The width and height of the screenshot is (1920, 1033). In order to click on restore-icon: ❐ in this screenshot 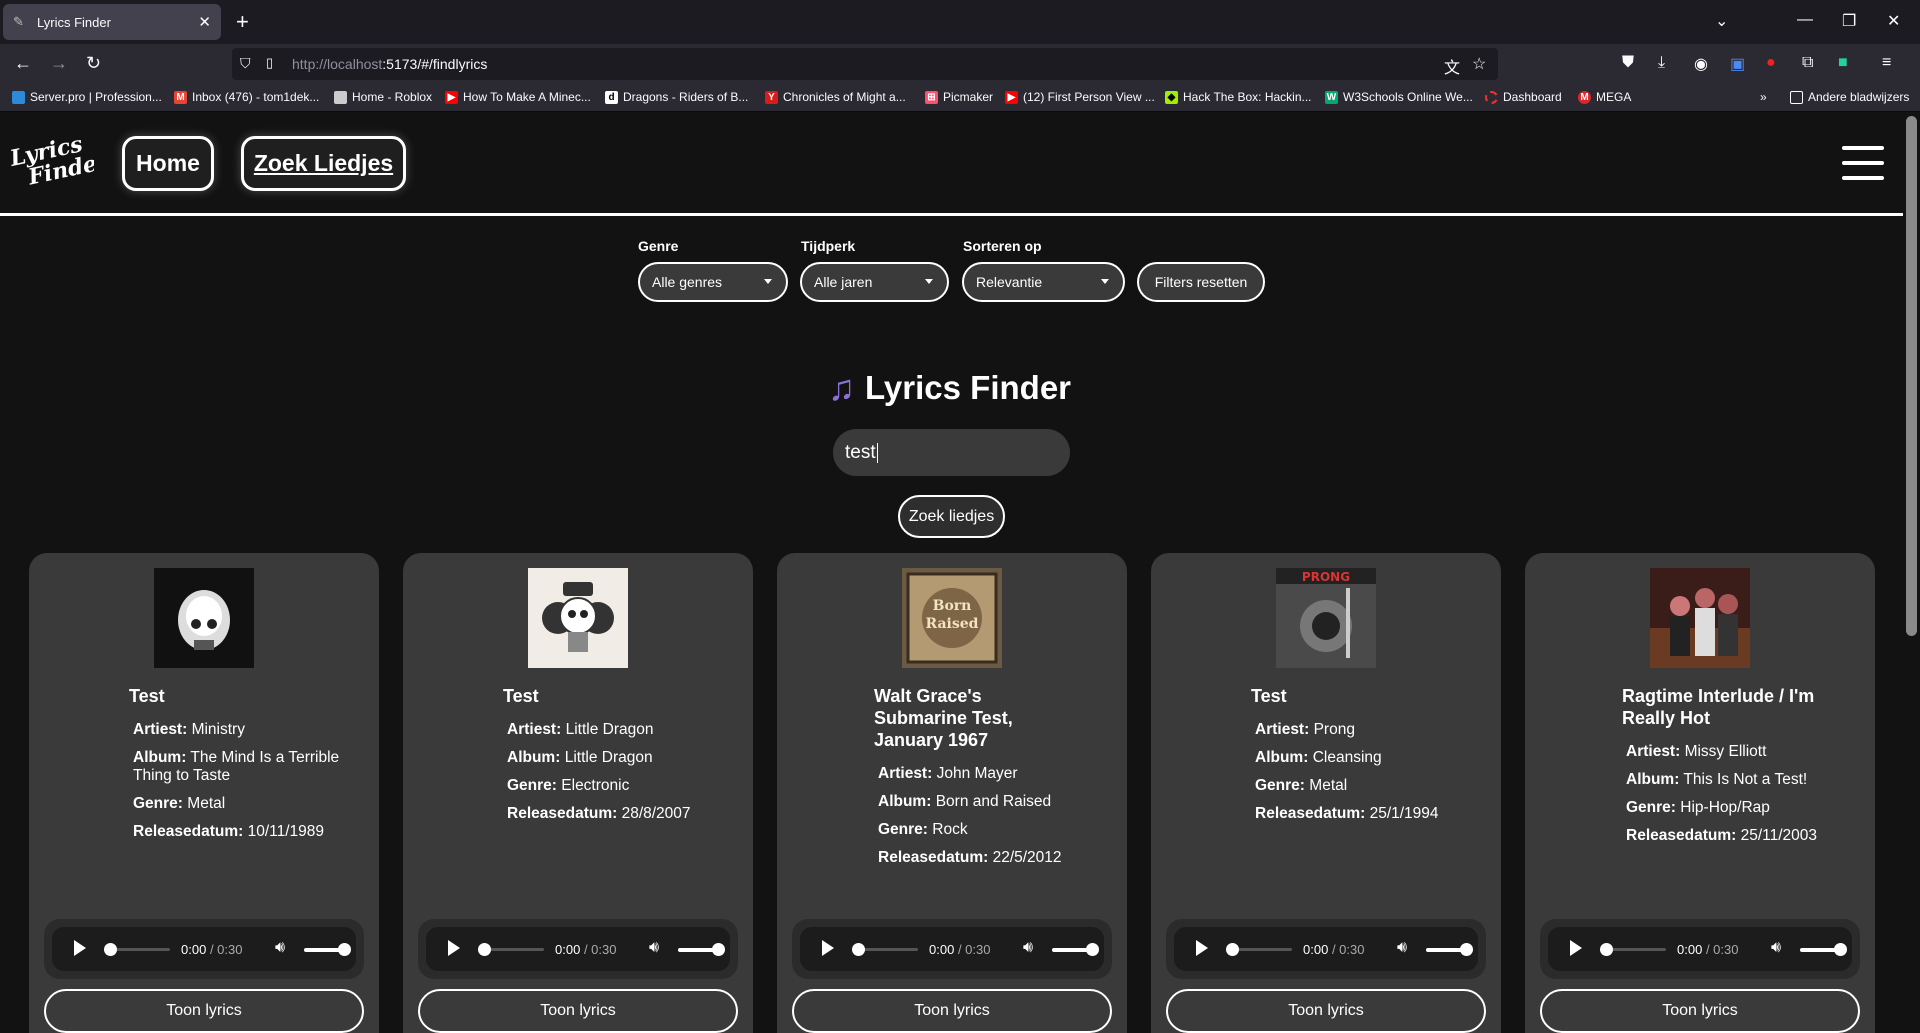, I will do `click(1849, 21)`.